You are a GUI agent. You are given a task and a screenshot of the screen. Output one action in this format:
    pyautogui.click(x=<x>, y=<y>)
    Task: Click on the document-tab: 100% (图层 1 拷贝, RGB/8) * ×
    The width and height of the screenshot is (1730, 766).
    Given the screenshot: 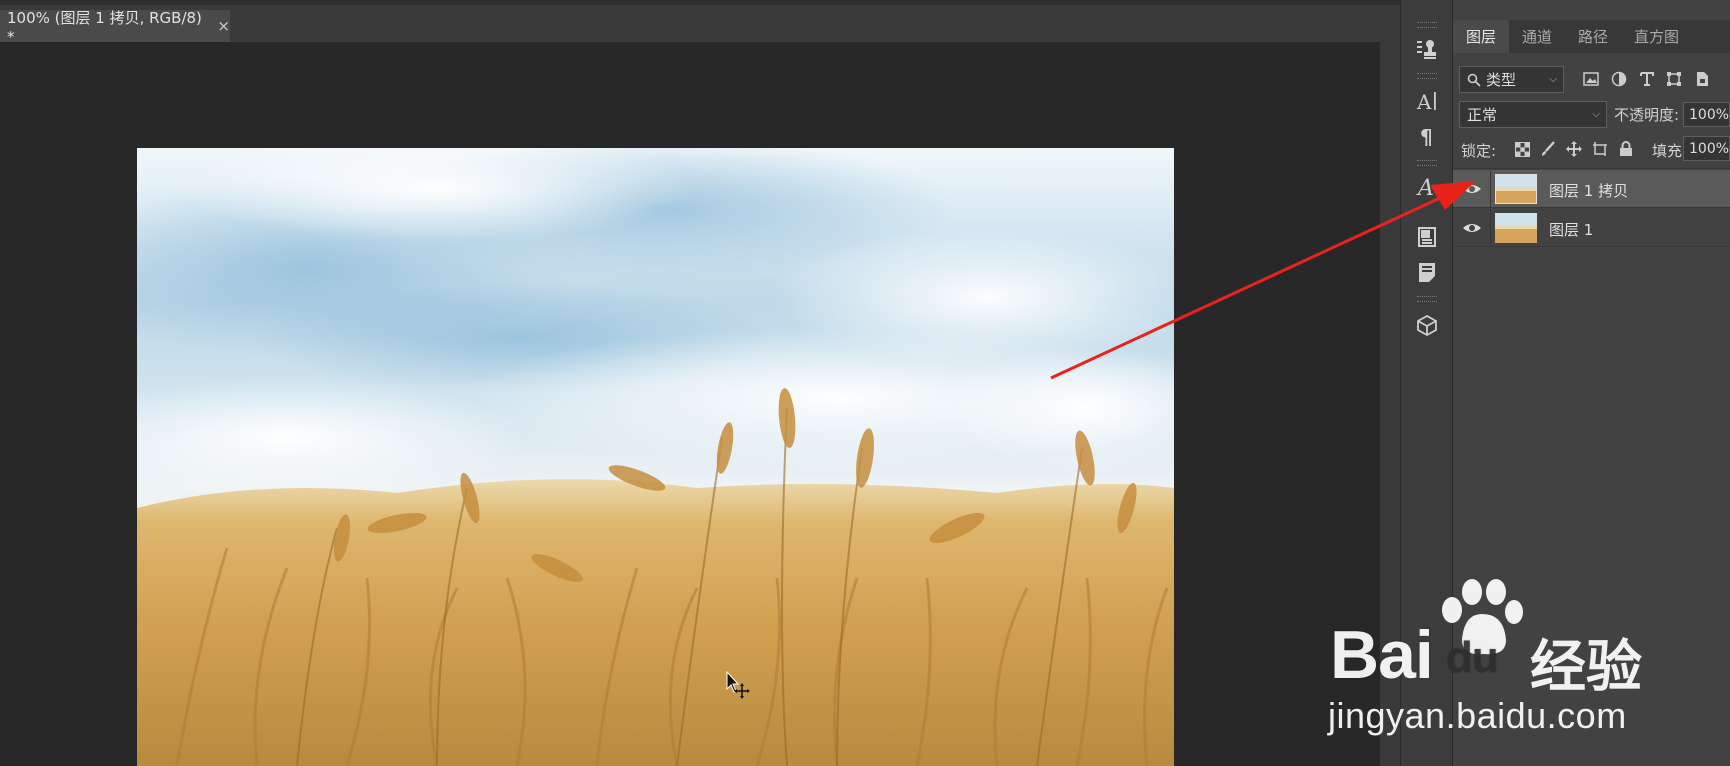 What is the action you would take?
    pyautogui.click(x=115, y=27)
    